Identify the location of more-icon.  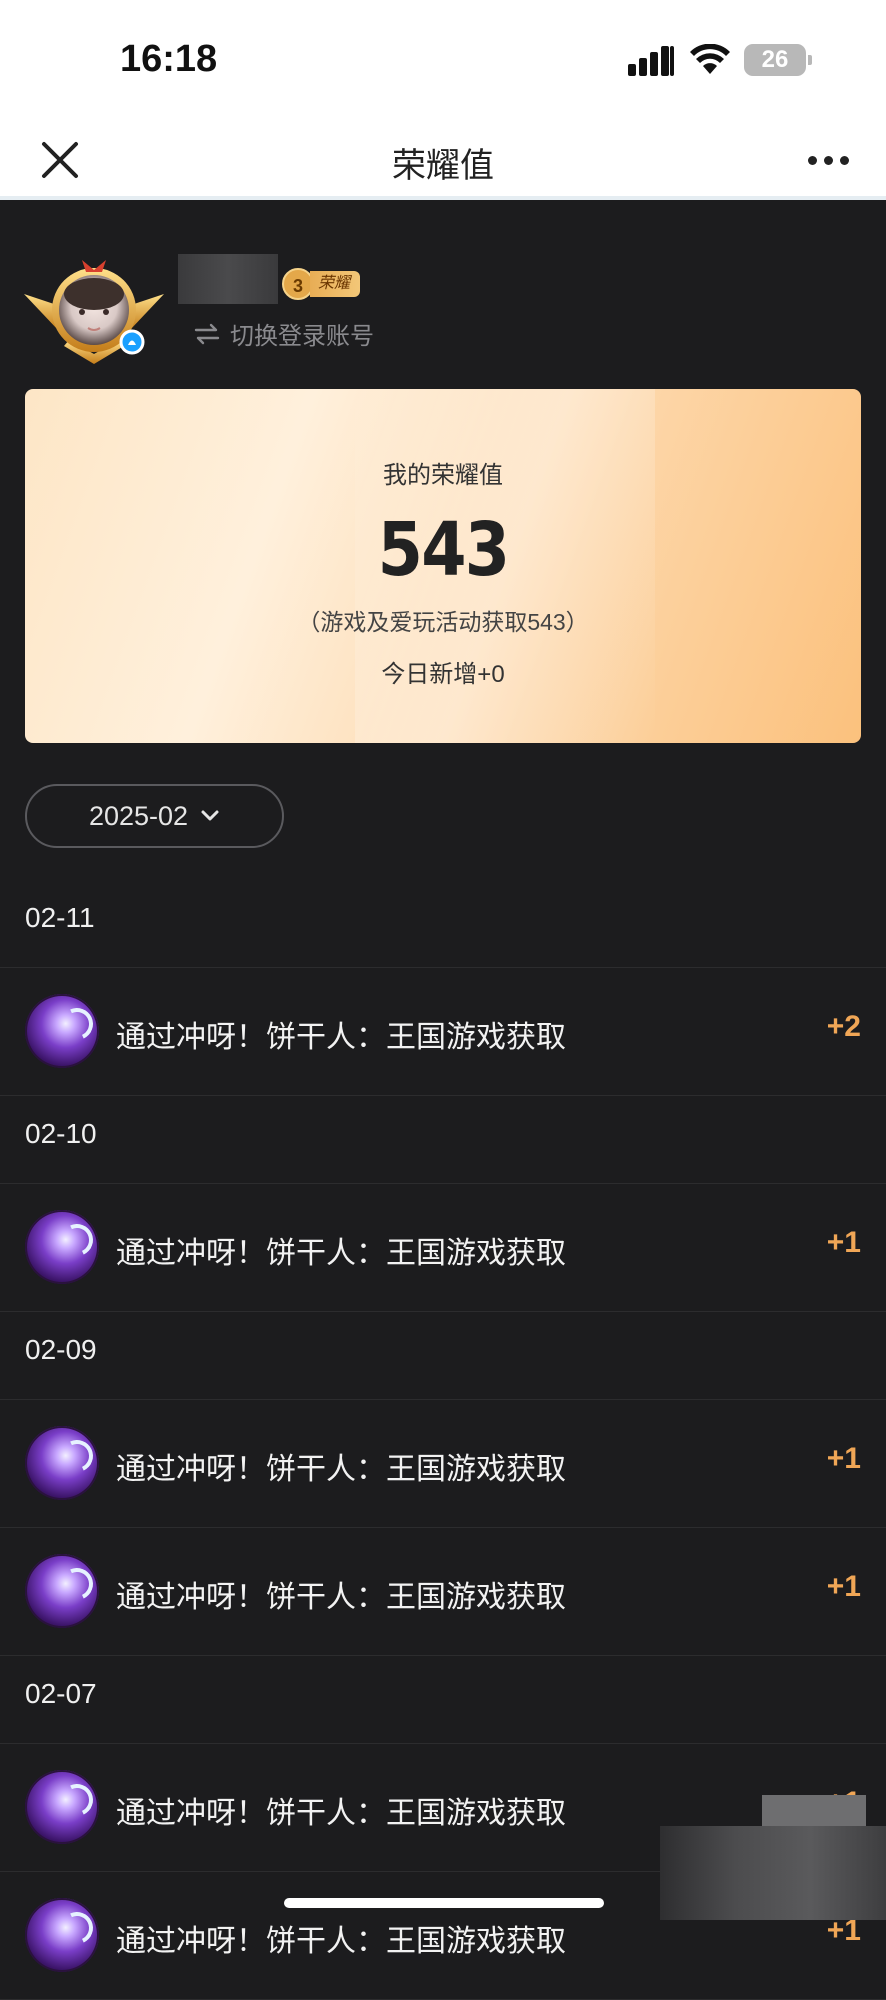
(830, 160).